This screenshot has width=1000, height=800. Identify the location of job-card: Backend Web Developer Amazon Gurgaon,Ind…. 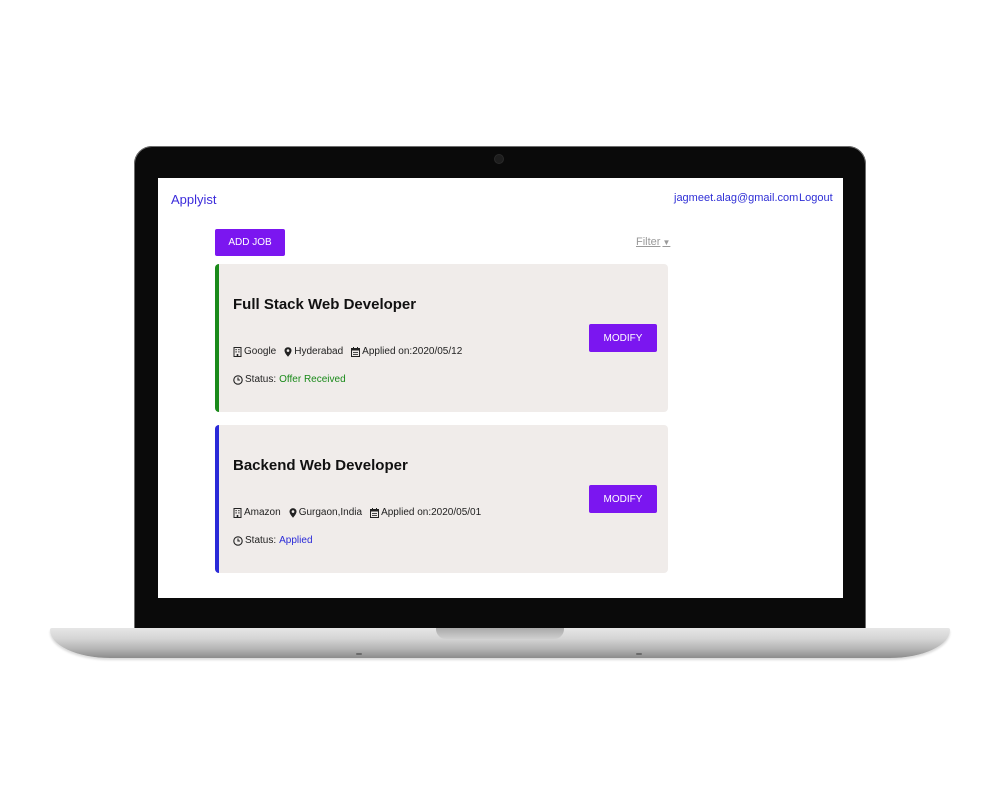
(441, 499).